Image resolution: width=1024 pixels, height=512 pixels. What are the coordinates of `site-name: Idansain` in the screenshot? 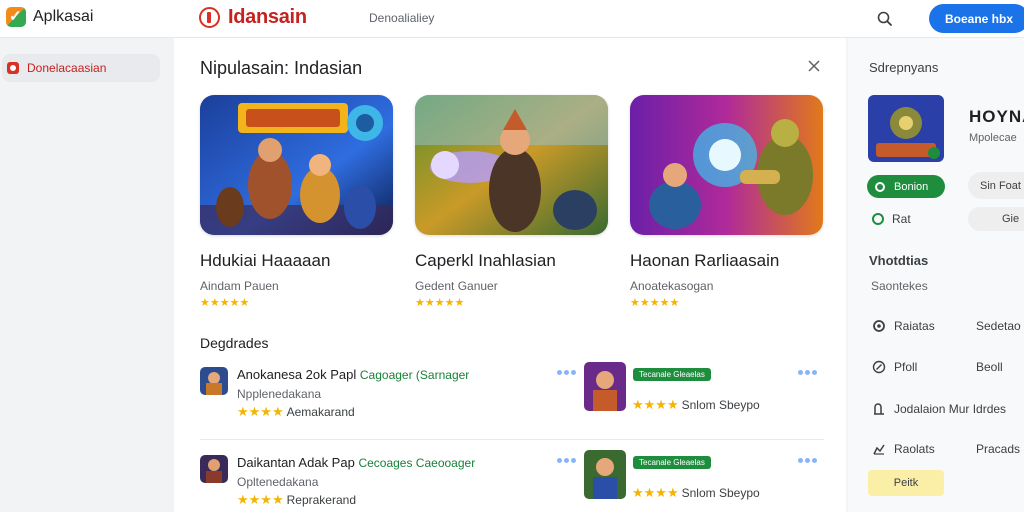 It's located at (267, 17).